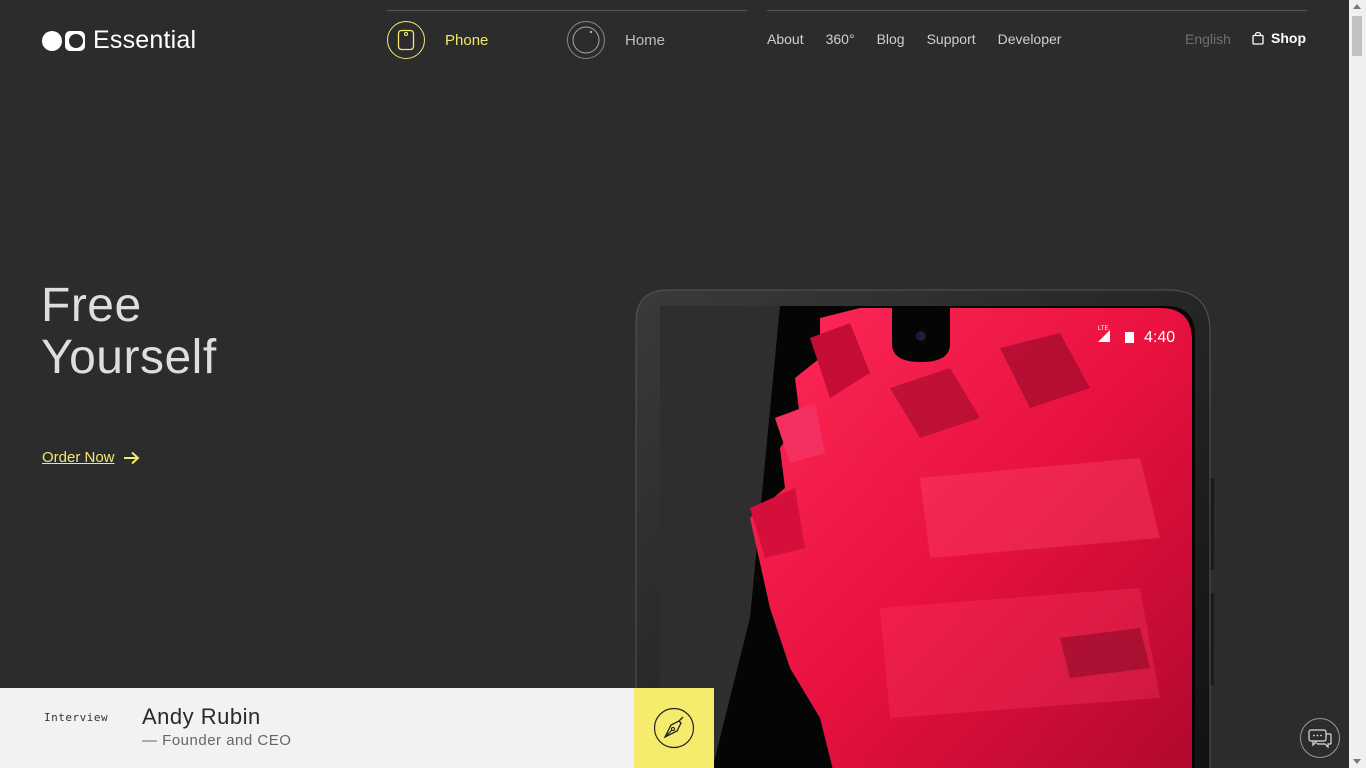  I want to click on logo-mark-icon, so click(63, 40).